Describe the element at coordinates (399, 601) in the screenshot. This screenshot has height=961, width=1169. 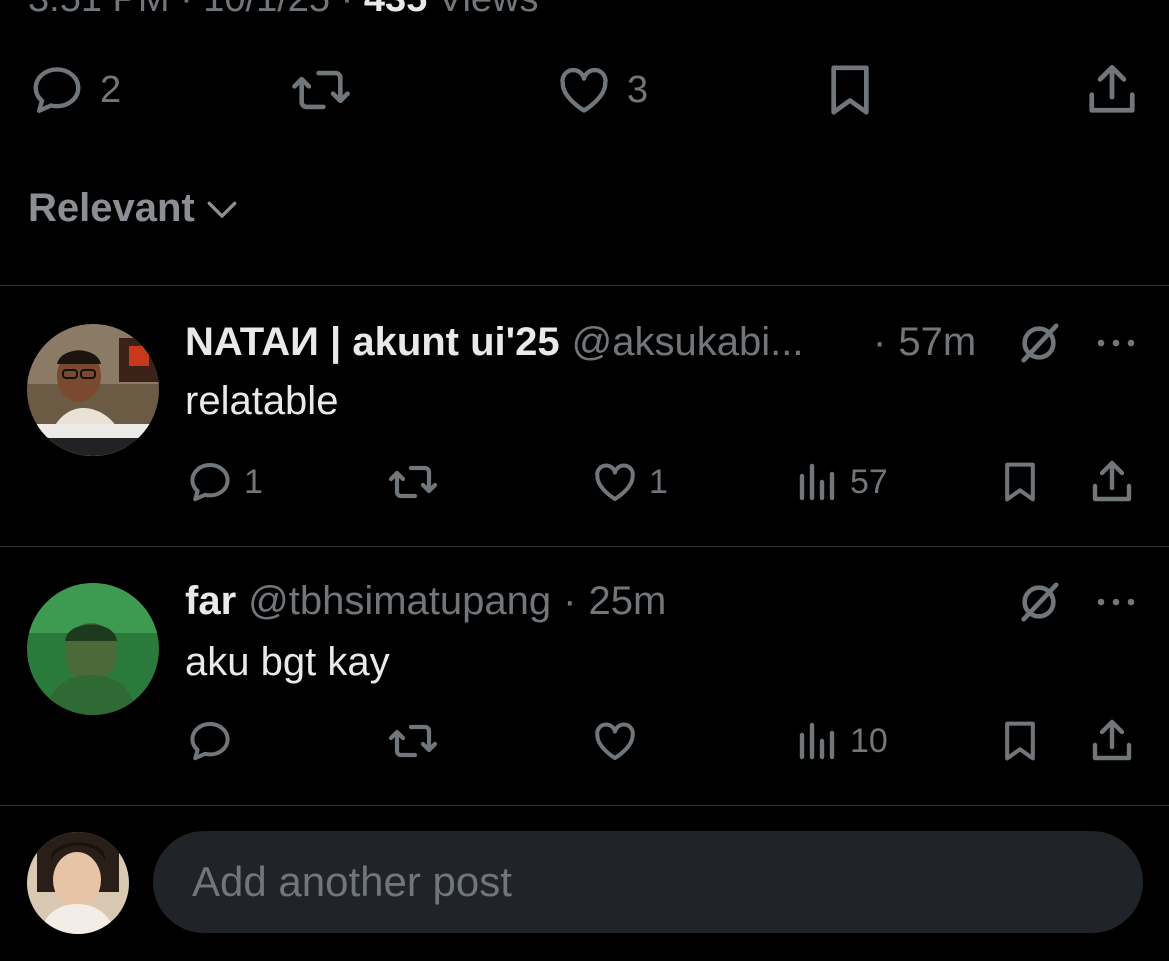
I see `user-handle: @tbhsimatupang` at that location.